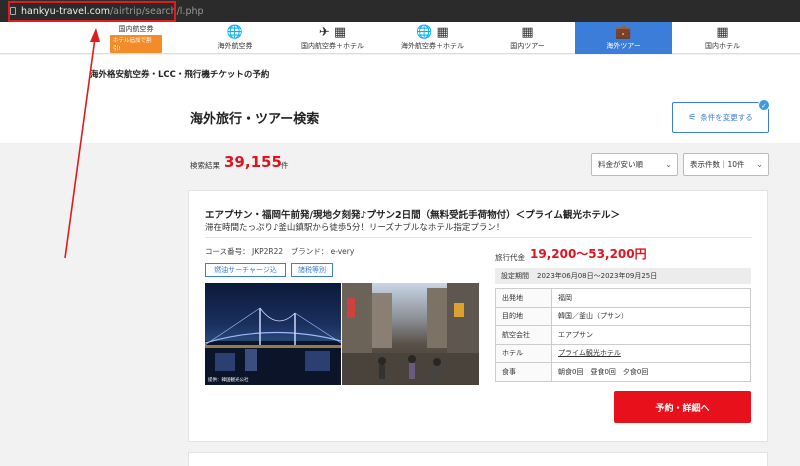 This screenshot has height=466, width=800. I want to click on suitcase-icon: 💼, so click(623, 32).